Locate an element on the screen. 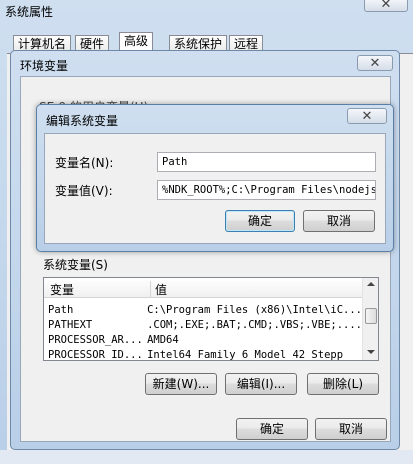 This screenshot has width=413, height=464. variable-name-cell: PATHEXT is located at coordinates (70, 324).